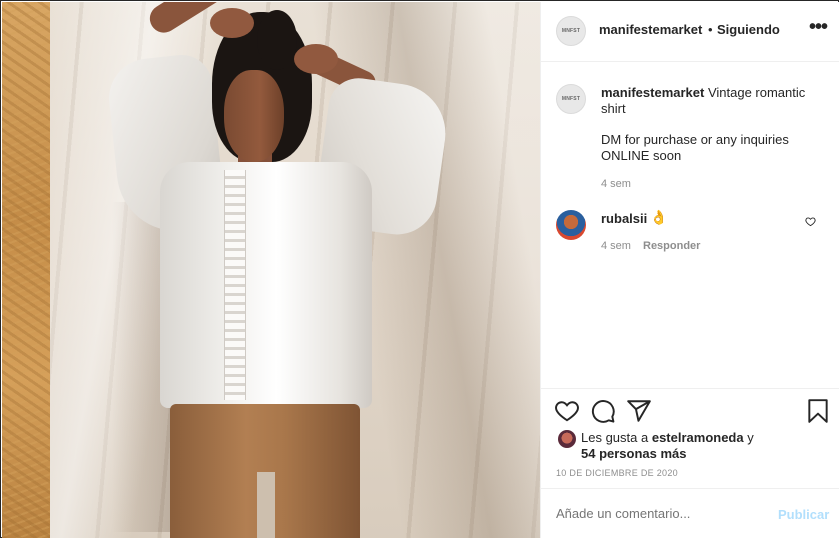 This screenshot has height=538, width=839. What do you see at coordinates (617, 473) in the screenshot?
I see `post-date: 10 DE DICIEMBRE DE 2020` at bounding box center [617, 473].